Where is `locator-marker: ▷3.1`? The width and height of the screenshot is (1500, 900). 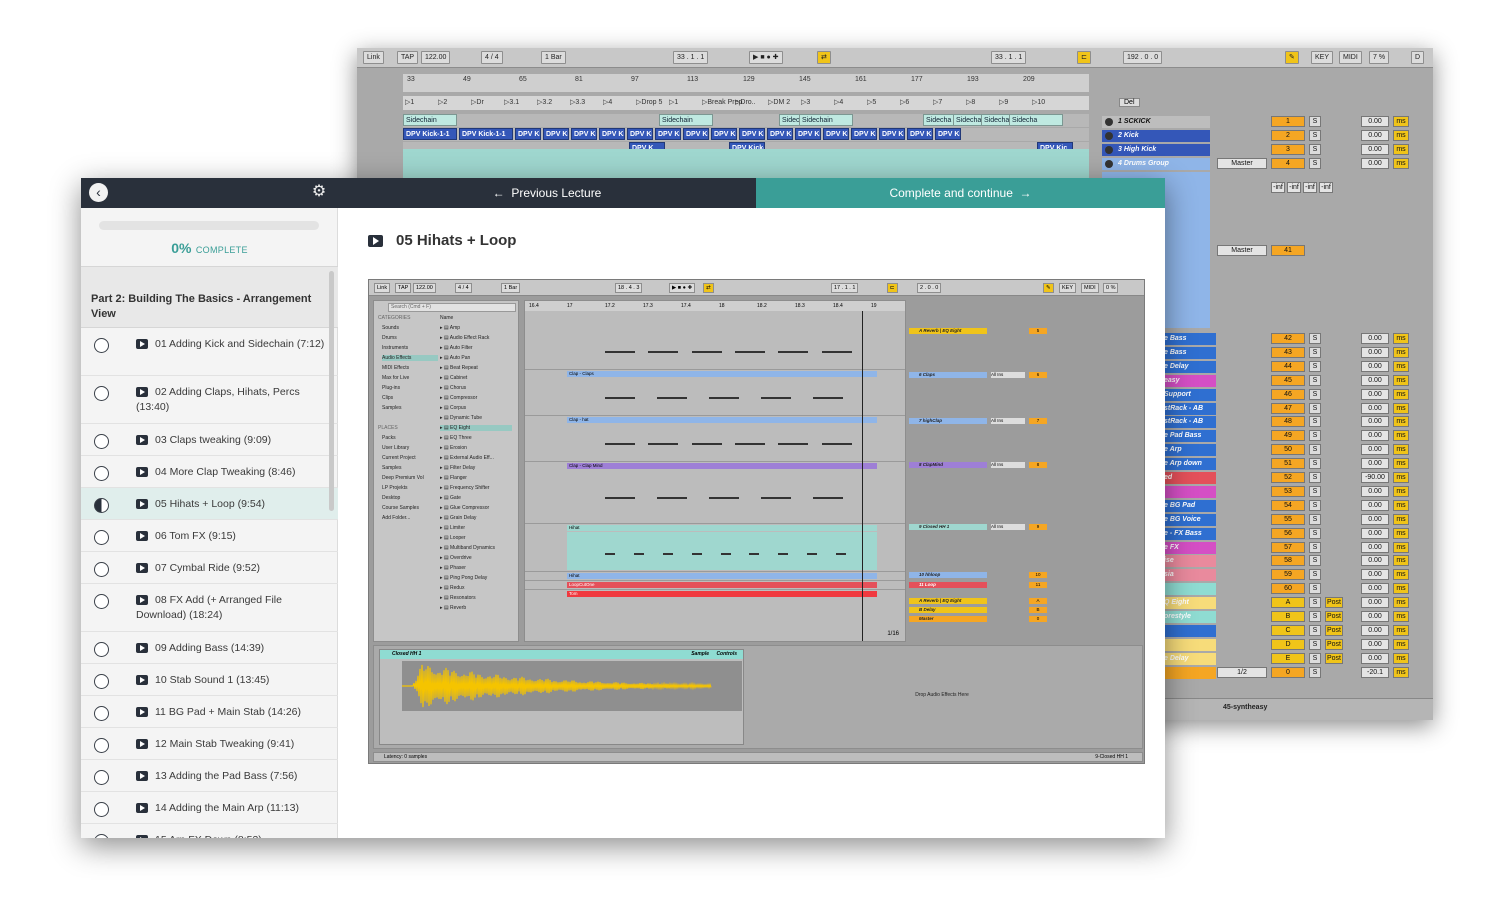
locator-marker: ▷3.1 is located at coordinates (511, 102).